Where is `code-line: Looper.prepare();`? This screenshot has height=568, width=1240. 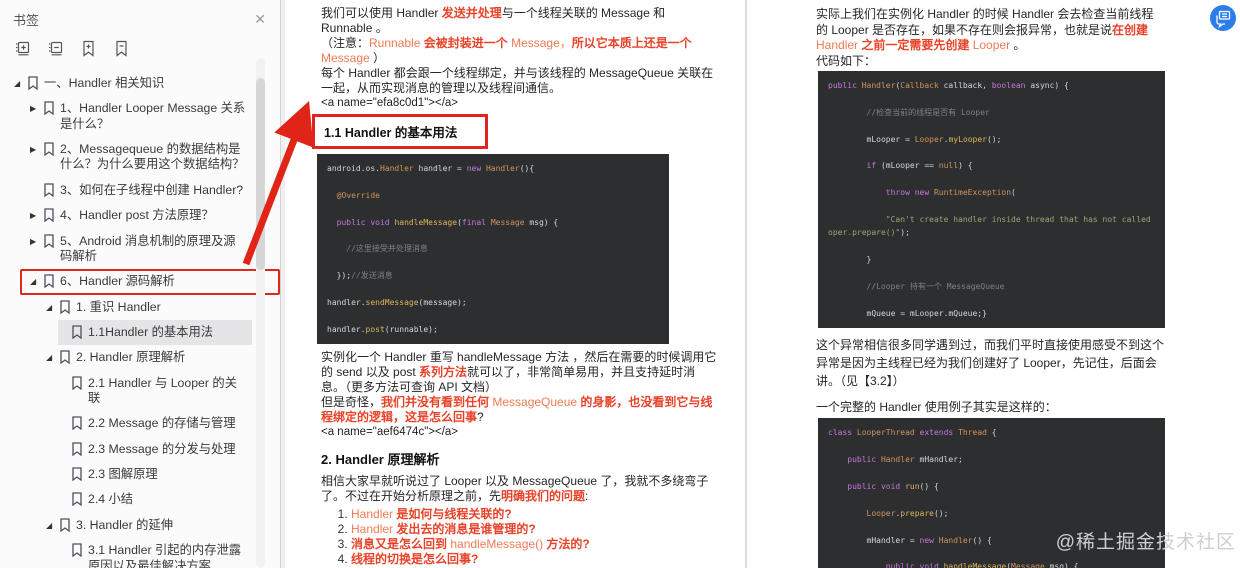 code-line: Looper.prepare(); is located at coordinates (907, 513).